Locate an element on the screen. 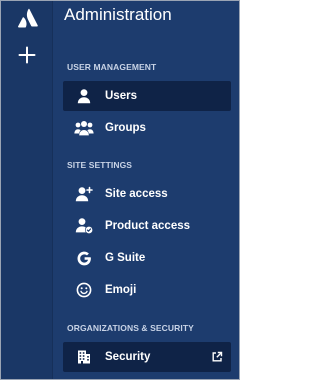 This screenshot has width=320, height=380. sidebar-item-label: Emoji is located at coordinates (121, 290).